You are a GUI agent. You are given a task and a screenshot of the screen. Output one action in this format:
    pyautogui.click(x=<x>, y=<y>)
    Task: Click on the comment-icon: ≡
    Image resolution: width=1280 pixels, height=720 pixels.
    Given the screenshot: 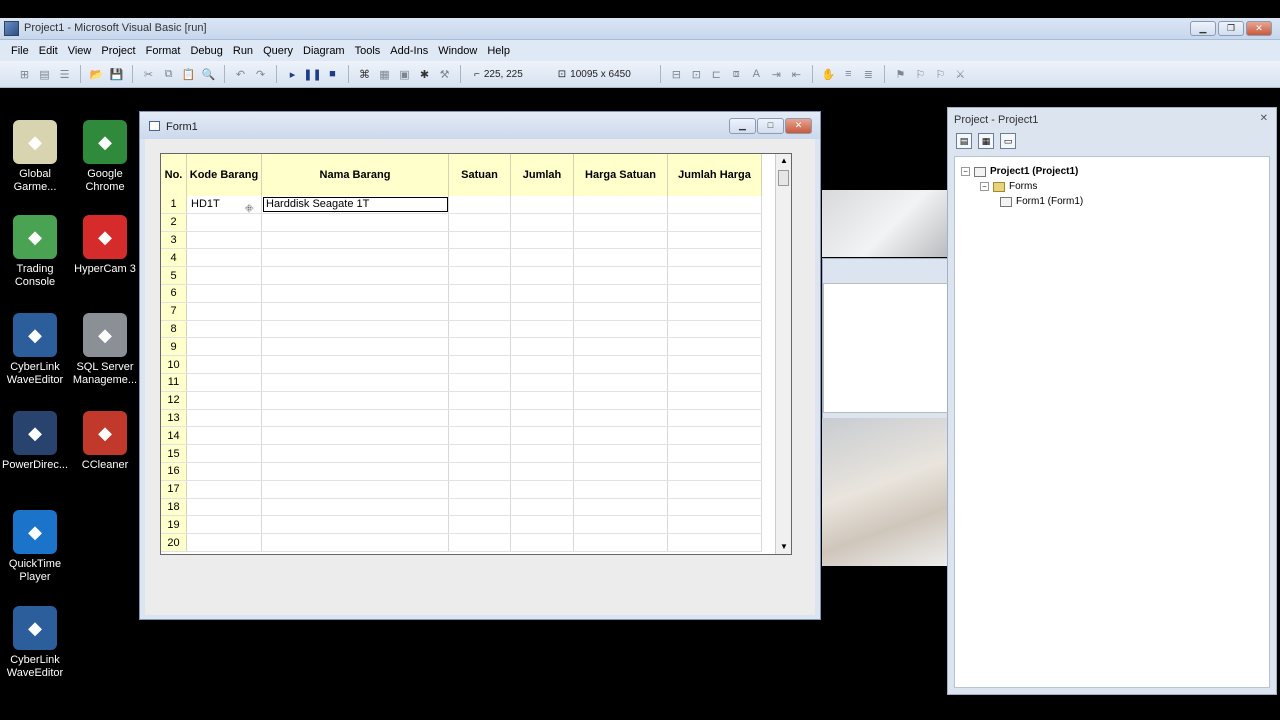 What is the action you would take?
    pyautogui.click(x=848, y=74)
    